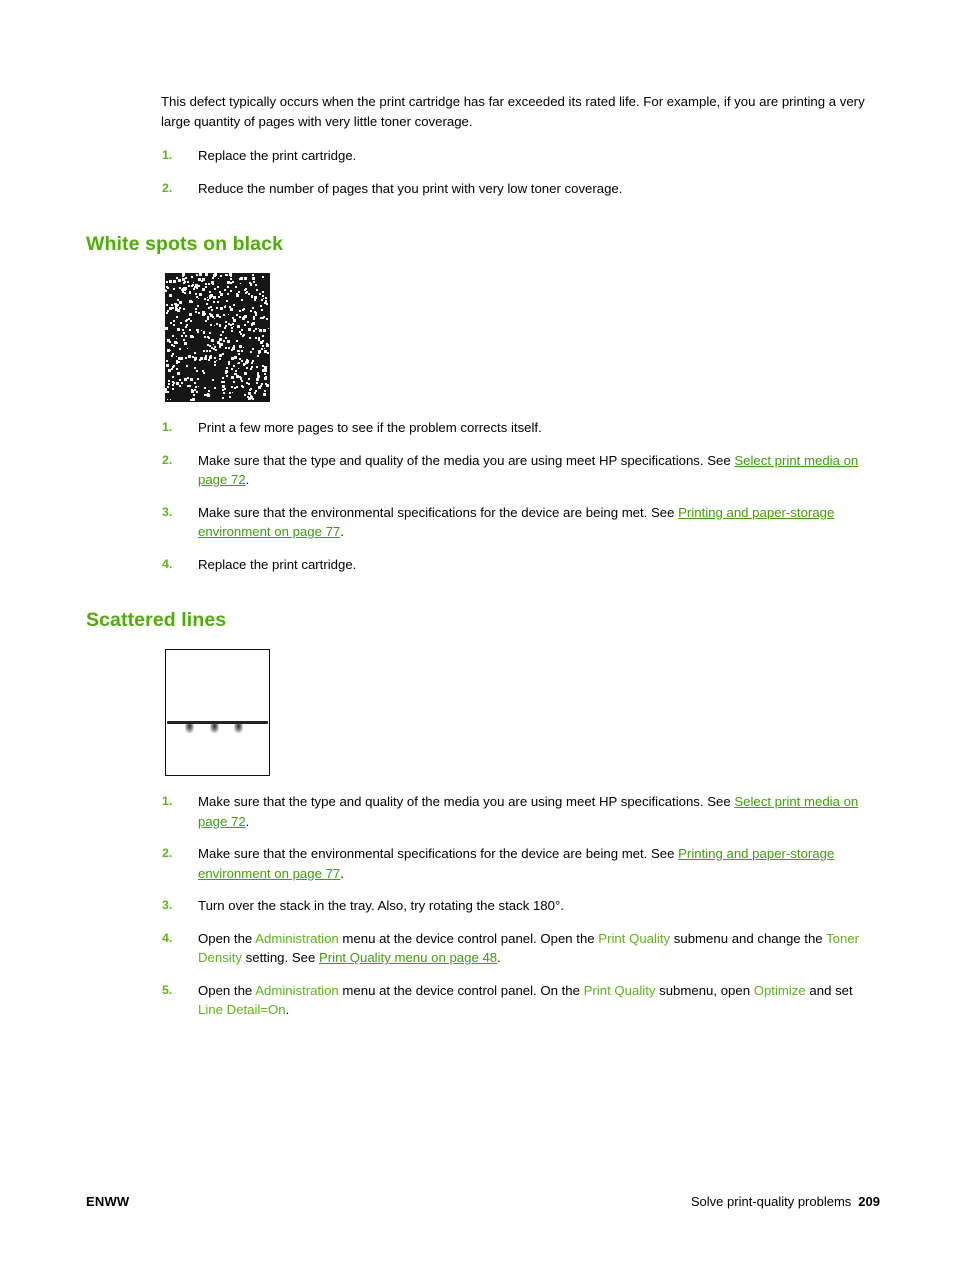 The width and height of the screenshot is (954, 1270). What do you see at coordinates (408, 957) in the screenshot?
I see `cross-reference-link: Print Quality menu on page 48` at bounding box center [408, 957].